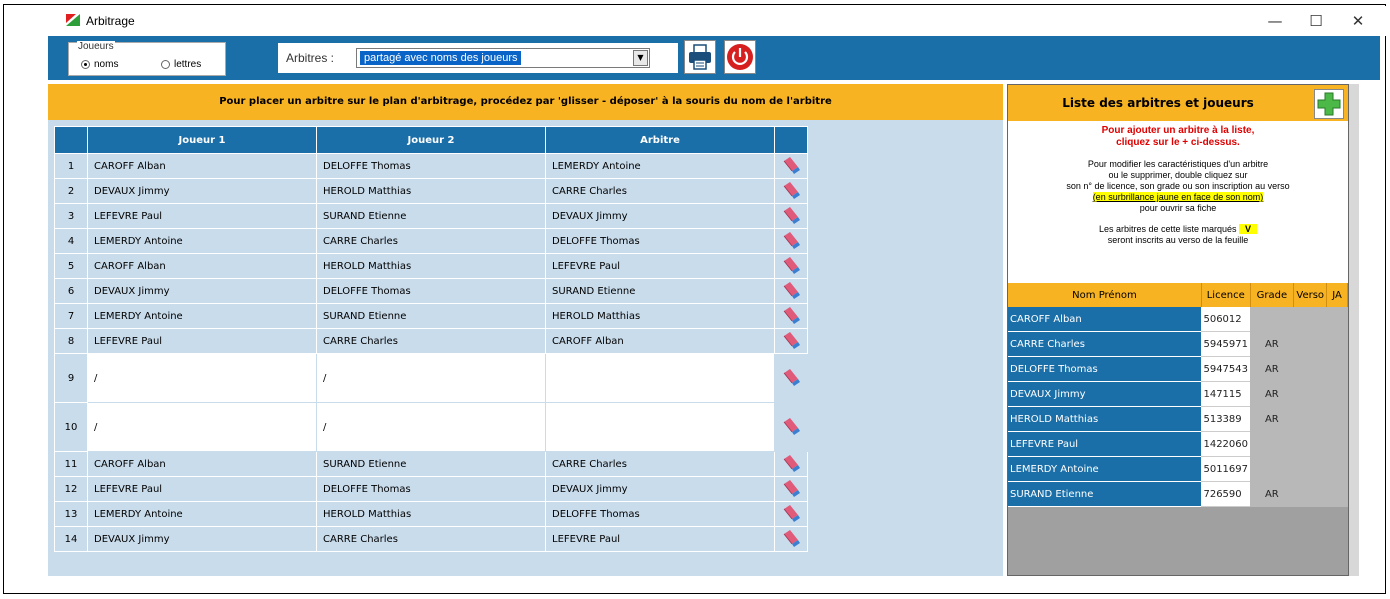 This screenshot has height=599, width=1390. Describe the element at coordinates (165, 64) in the screenshot. I see `radio-letters-indicator` at that location.